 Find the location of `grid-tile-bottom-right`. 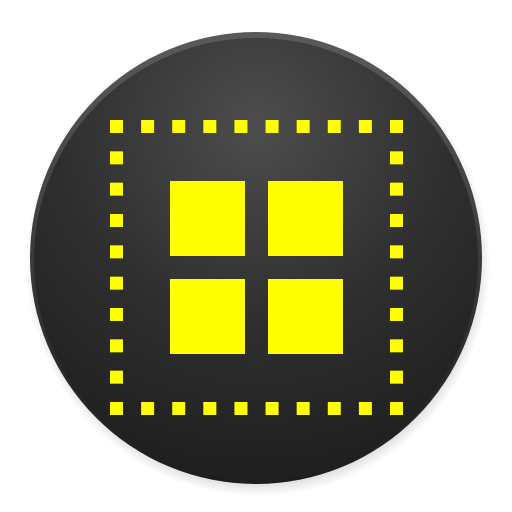

grid-tile-bottom-right is located at coordinates (305, 316).